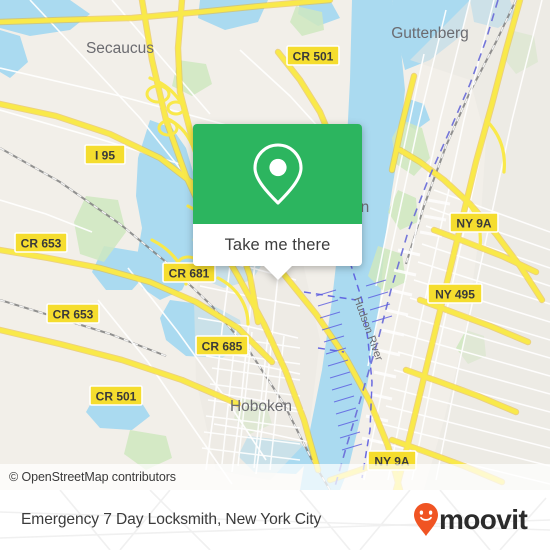  What do you see at coordinates (275, 477) in the screenshot?
I see `map-attribution-bar: © OpenStreetMap contributors` at bounding box center [275, 477].